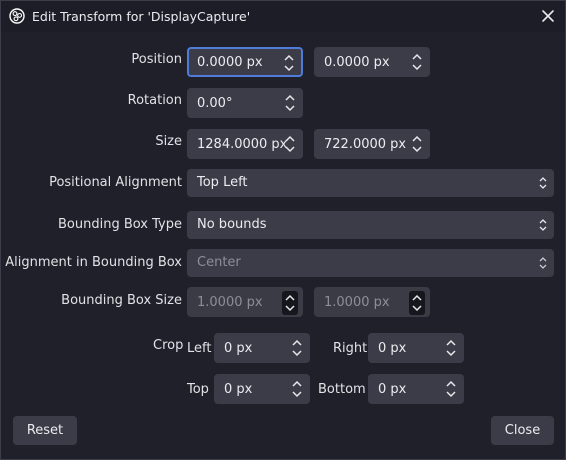 The height and width of the screenshot is (460, 566). What do you see at coordinates (17, 16) in the screenshot?
I see `obs-logo-icon` at bounding box center [17, 16].